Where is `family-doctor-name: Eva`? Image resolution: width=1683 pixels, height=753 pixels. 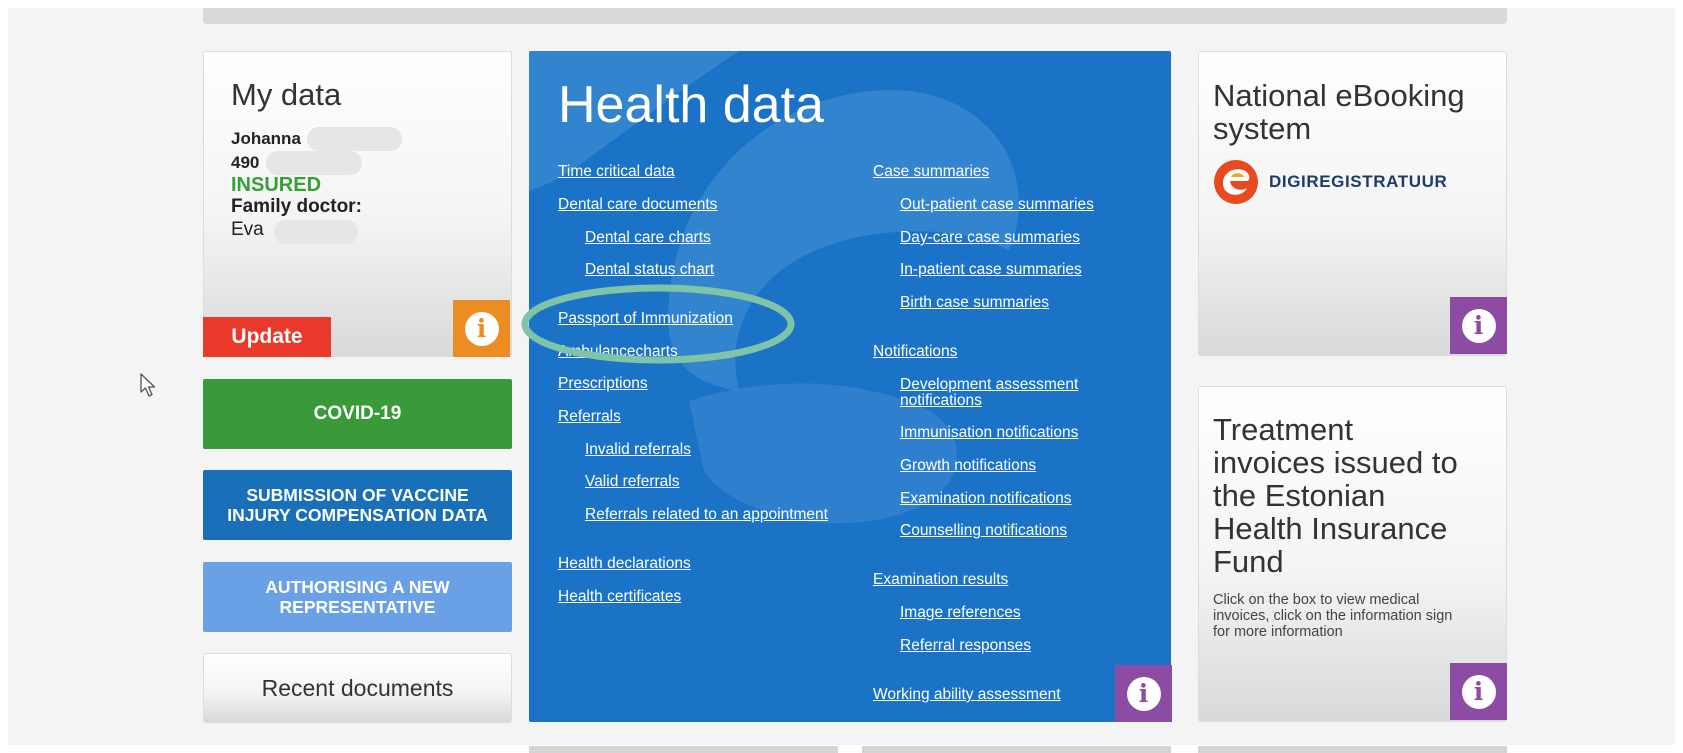 family-doctor-name: Eva is located at coordinates (247, 229).